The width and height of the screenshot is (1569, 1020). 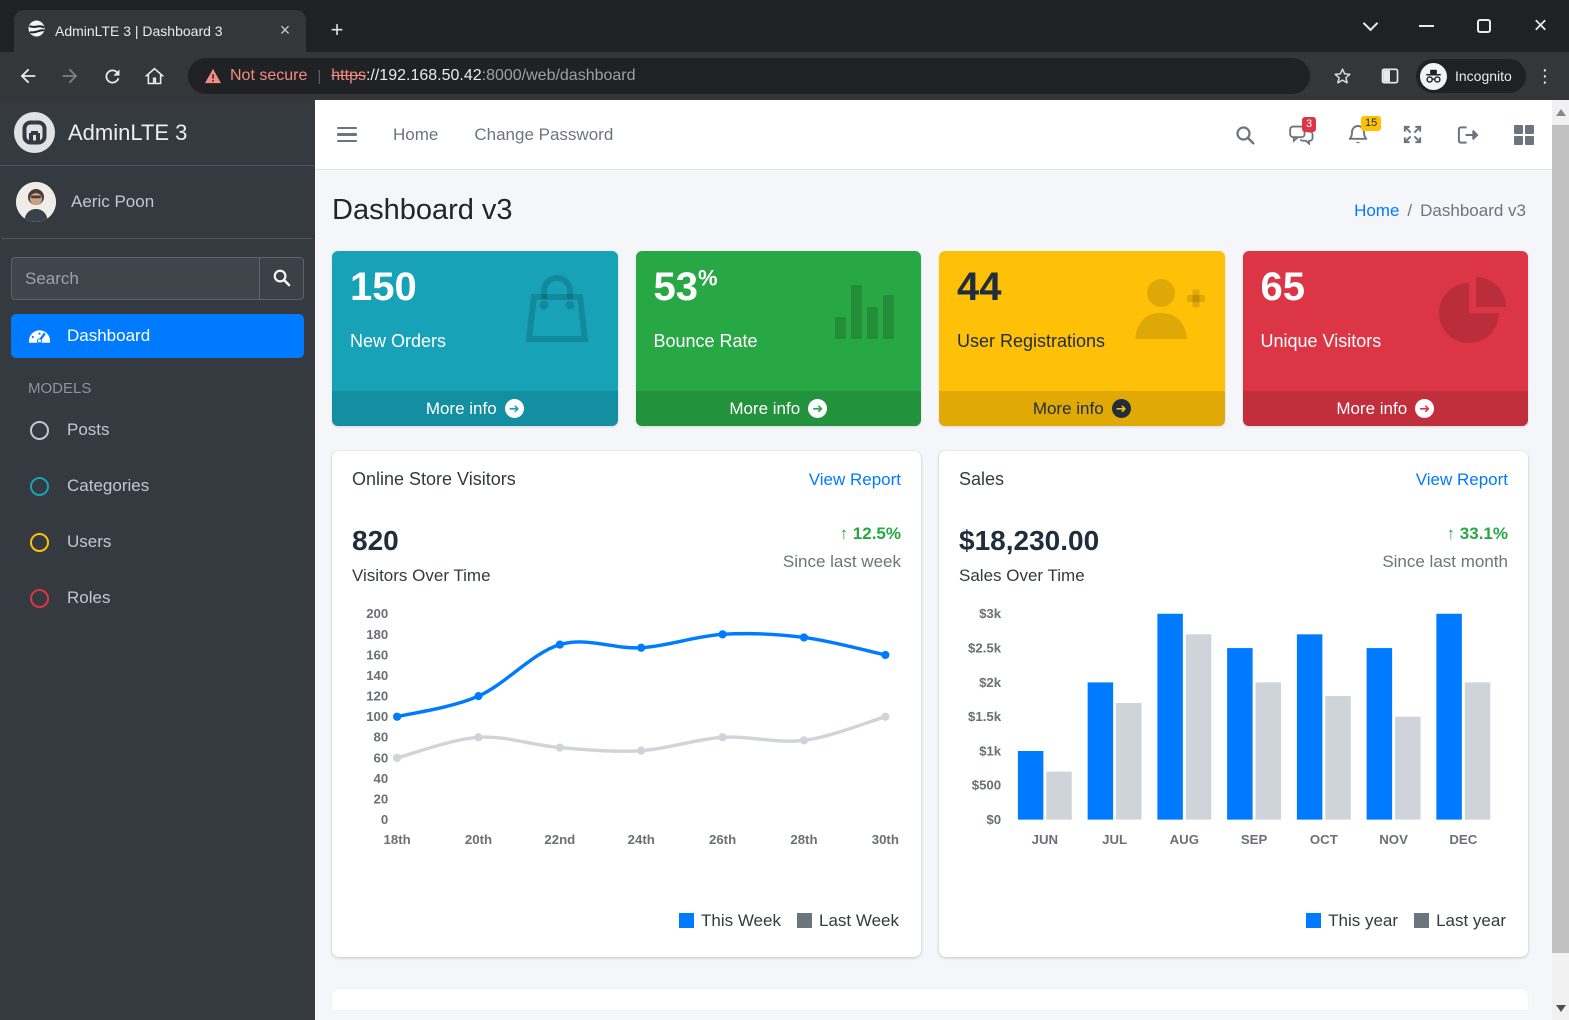 I want to click on info-box-bounce-rate: 53% Bounce Rate More info ➜, so click(x=778, y=338).